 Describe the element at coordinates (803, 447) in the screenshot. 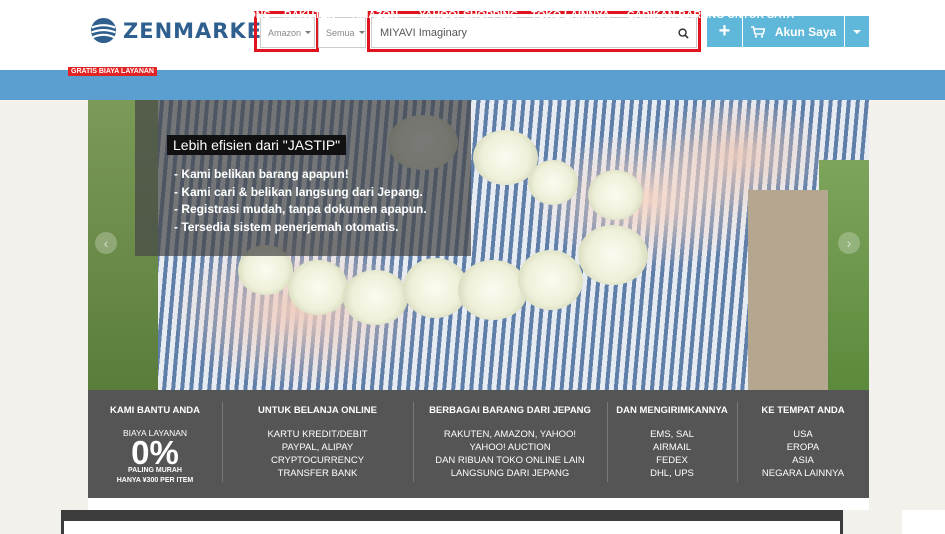

I see `feature-line: EROPA` at that location.